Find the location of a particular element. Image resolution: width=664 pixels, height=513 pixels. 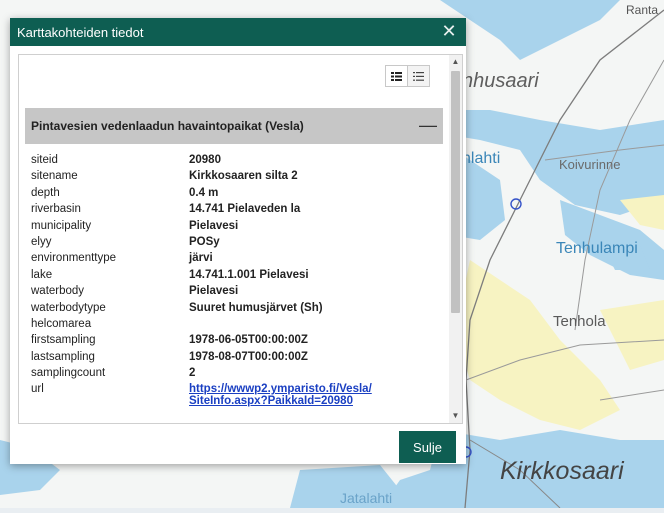

table-row: municipality Pielavesi is located at coordinates (235, 228).